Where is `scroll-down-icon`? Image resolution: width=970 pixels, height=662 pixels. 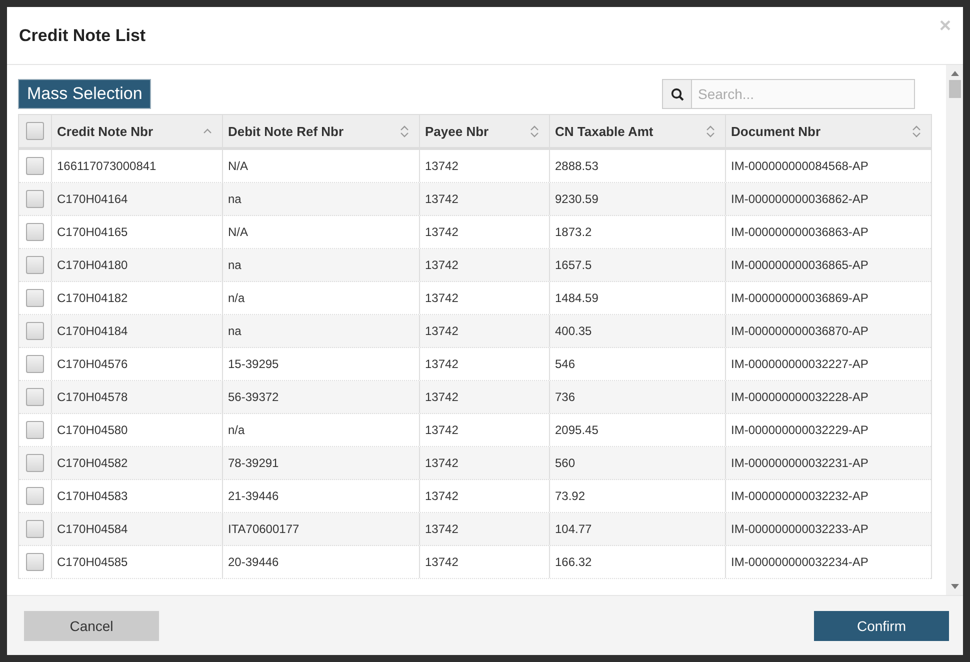
scroll-down-icon is located at coordinates (954, 586).